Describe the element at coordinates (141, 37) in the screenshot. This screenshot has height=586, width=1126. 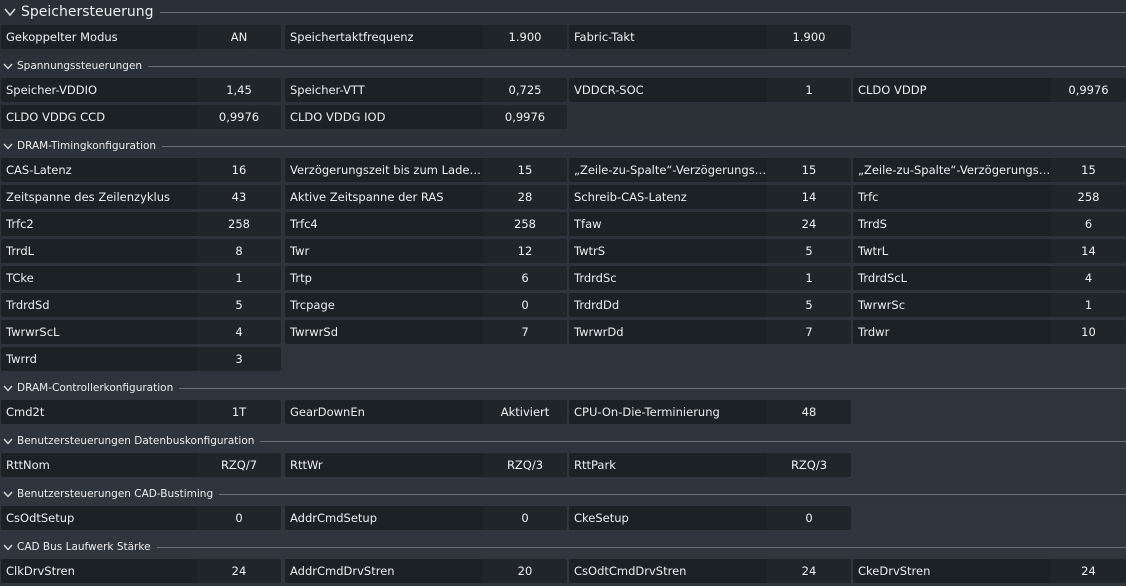
I see `setting-row: Gekoppelter Modus AN` at that location.